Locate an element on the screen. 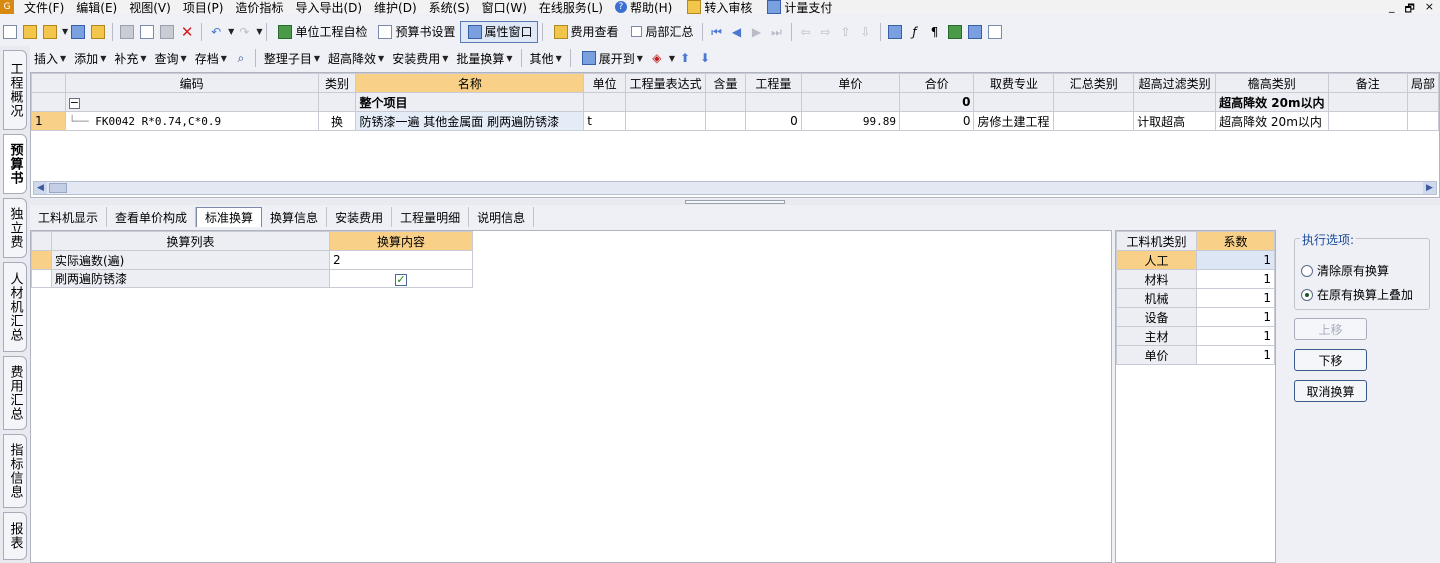 Image resolution: width=1440 pixels, height=563 pixels. tab-budget-book: 预算书 is located at coordinates (15, 164).